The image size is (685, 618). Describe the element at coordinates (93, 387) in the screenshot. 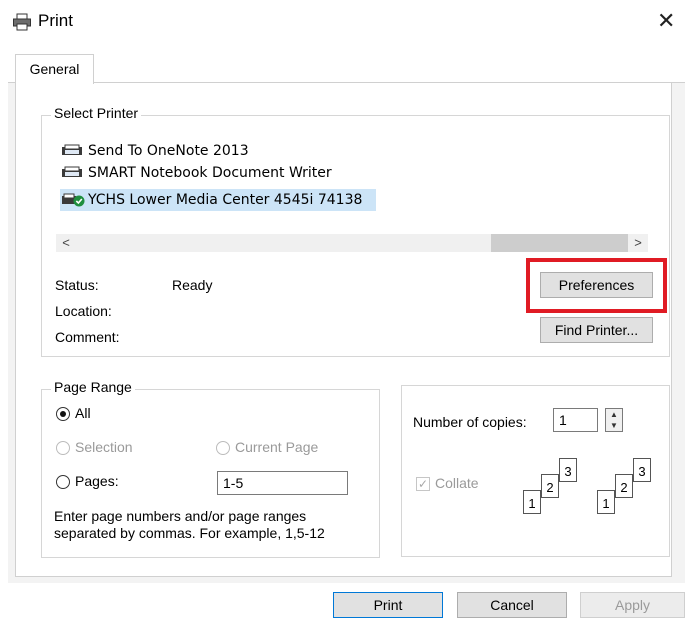

I see `page-range-legend: Page Range` at that location.